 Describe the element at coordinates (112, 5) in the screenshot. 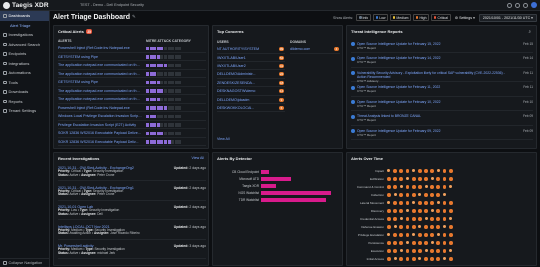

I see `tenant-selector: TEST - Demo - Dell Endpoint Security` at that location.